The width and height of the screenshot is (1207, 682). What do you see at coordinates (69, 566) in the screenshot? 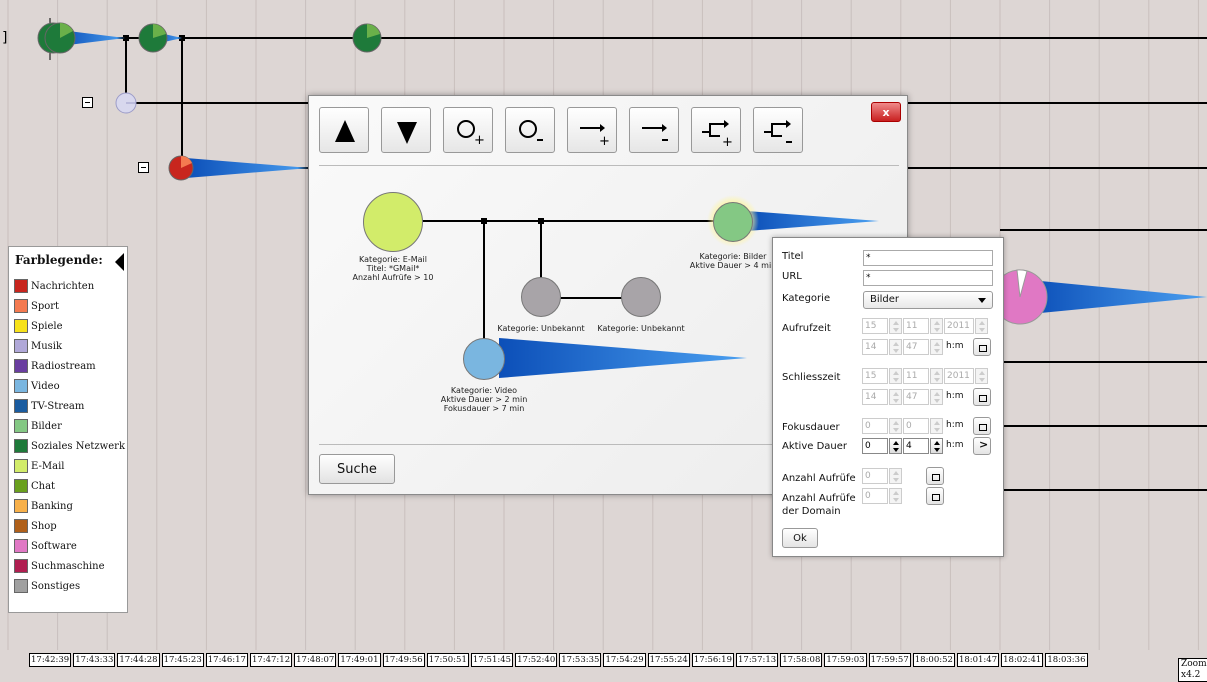
I see `legend-item: Suchmaschine` at bounding box center [69, 566].